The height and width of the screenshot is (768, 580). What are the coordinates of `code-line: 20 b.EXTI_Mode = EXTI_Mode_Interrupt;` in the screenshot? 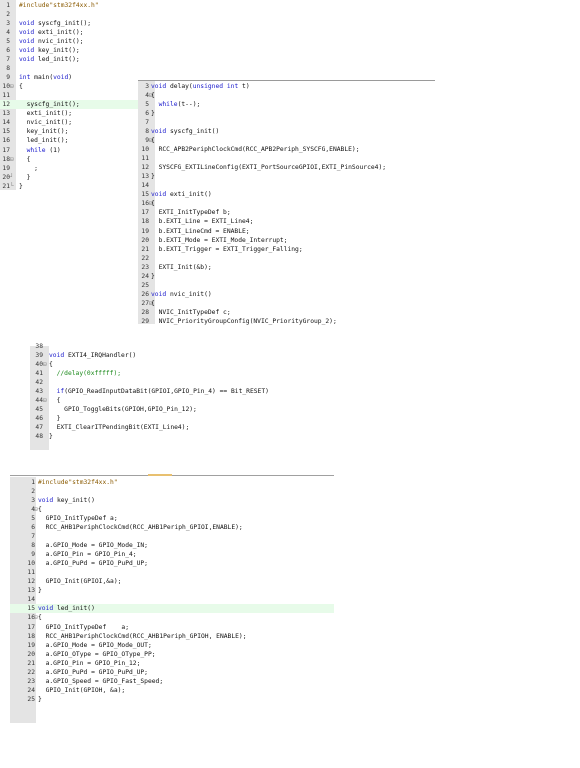 It's located at (286, 240).